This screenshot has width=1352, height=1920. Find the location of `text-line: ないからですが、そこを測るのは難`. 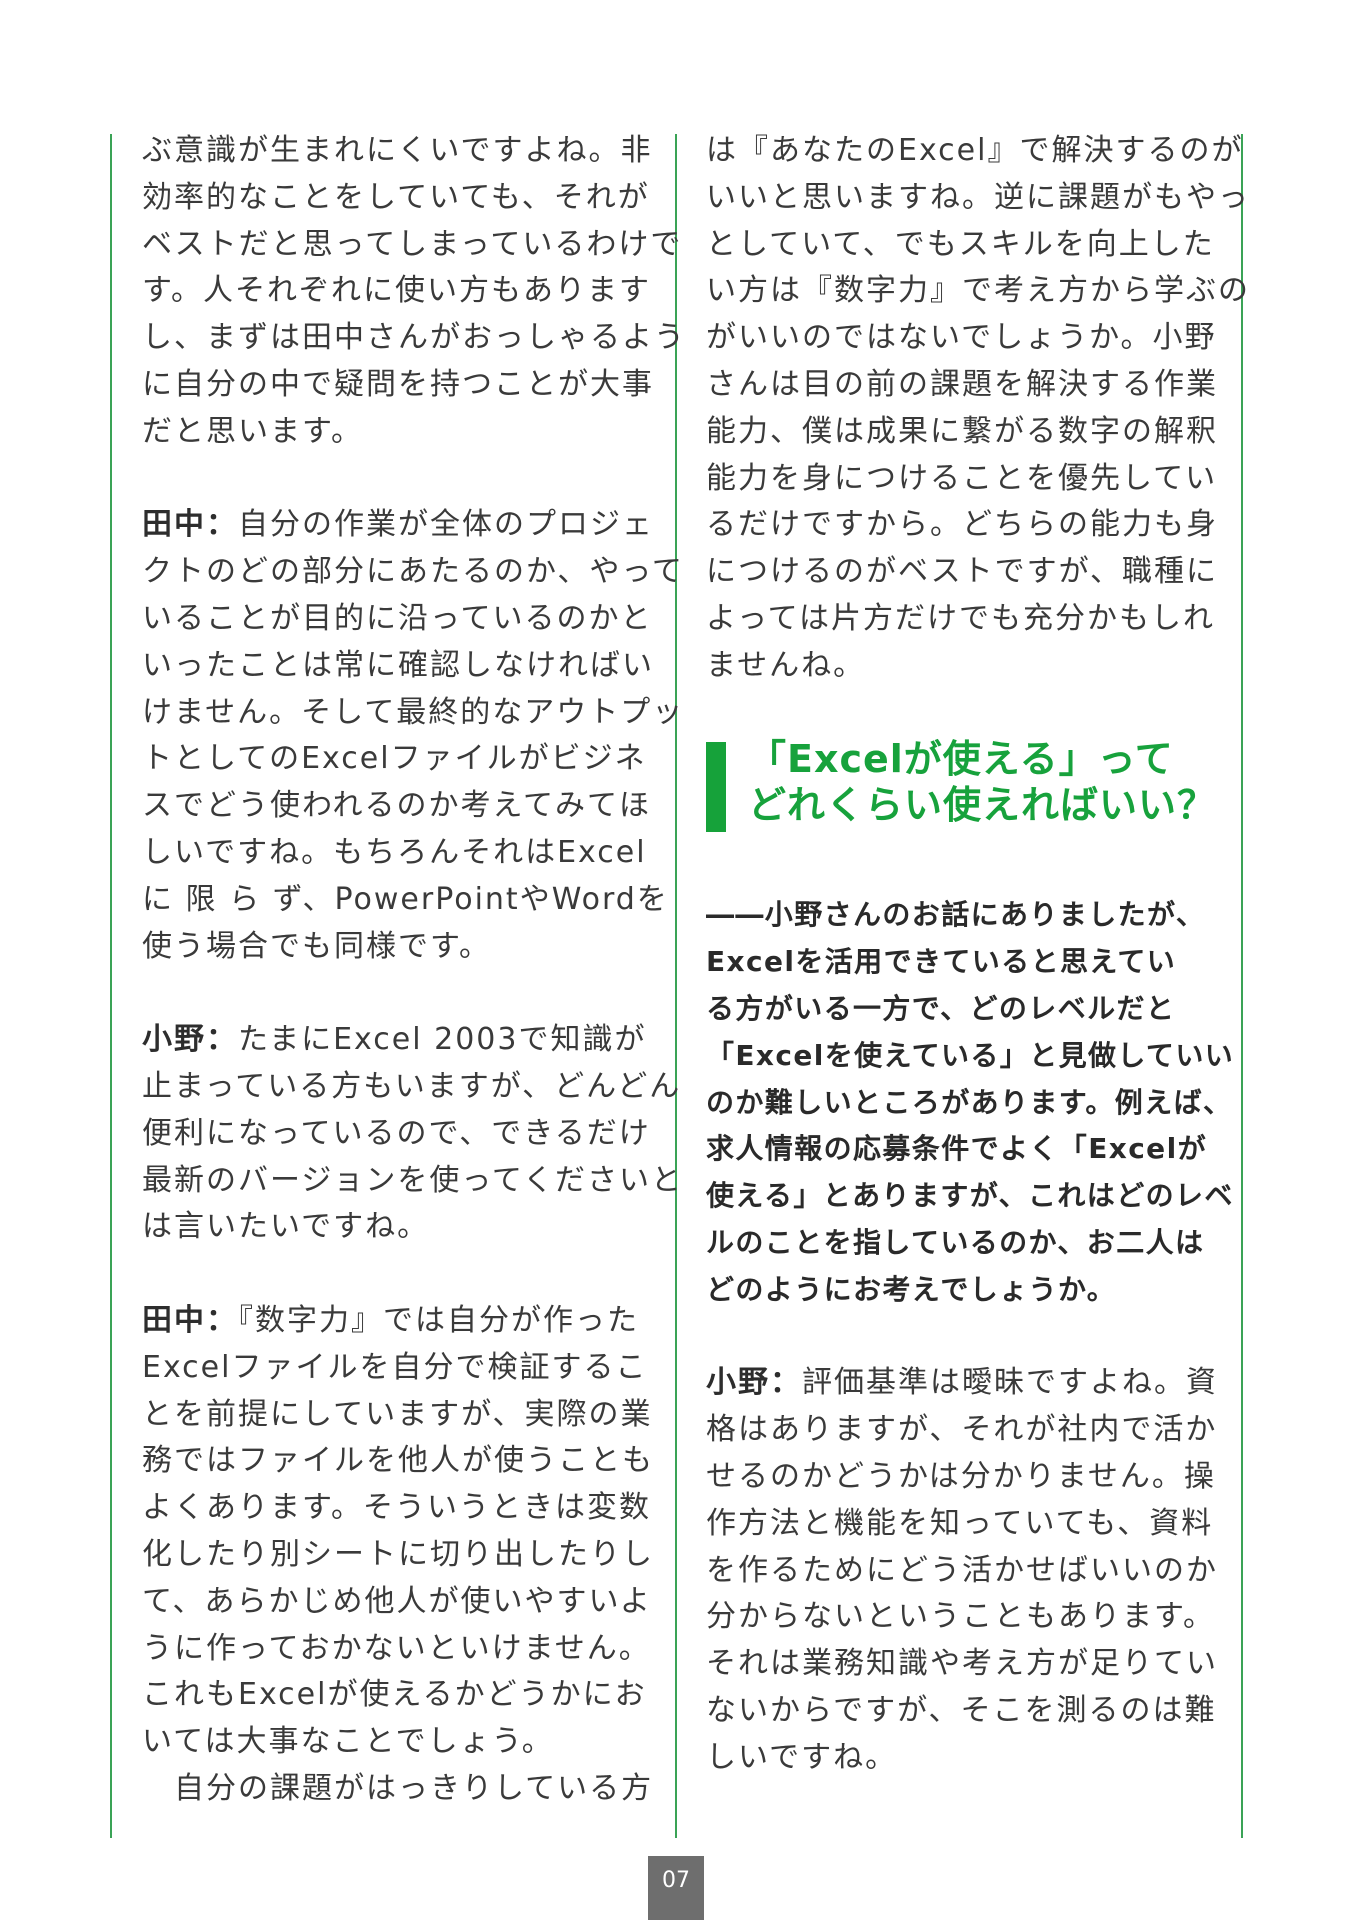

text-line: ないからですが、そこを測るのは難 is located at coordinates (961, 1710).